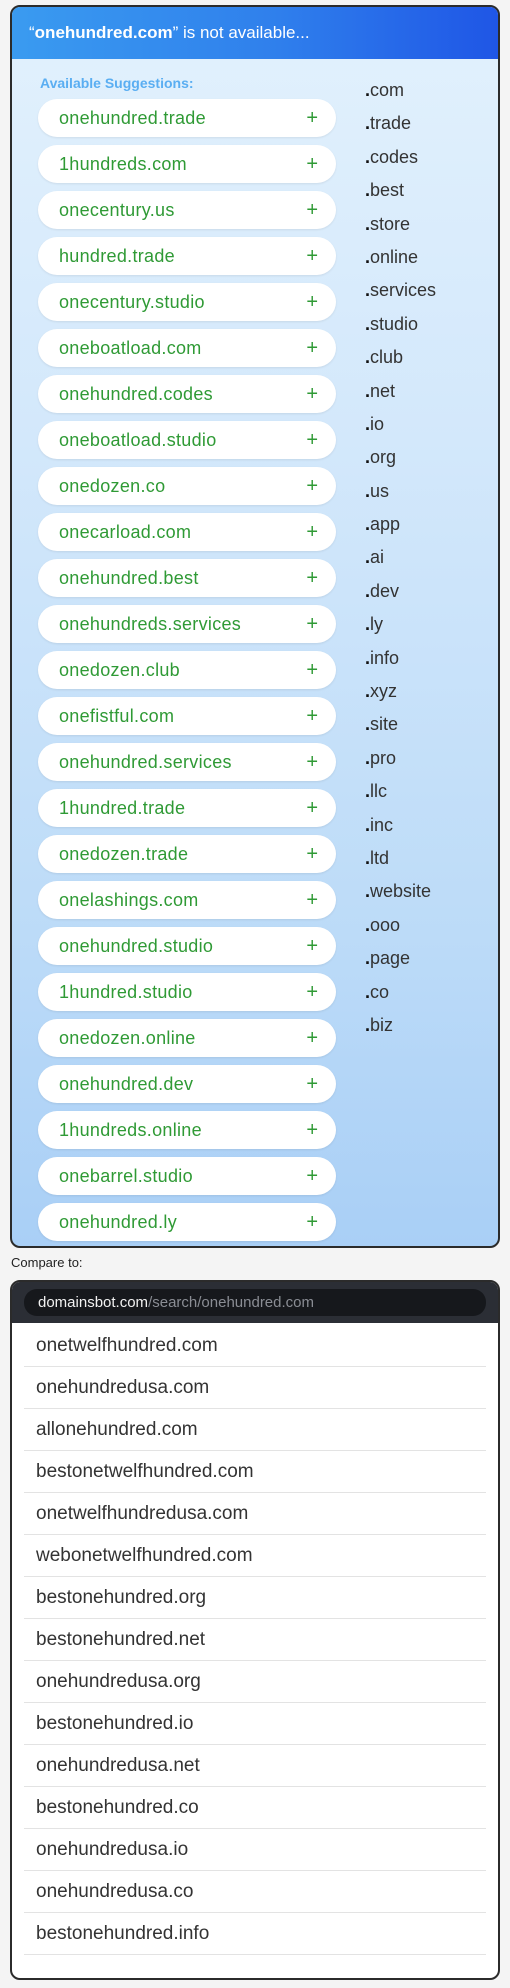  What do you see at coordinates (425, 324) in the screenshot?
I see `tld-item: .studio` at bounding box center [425, 324].